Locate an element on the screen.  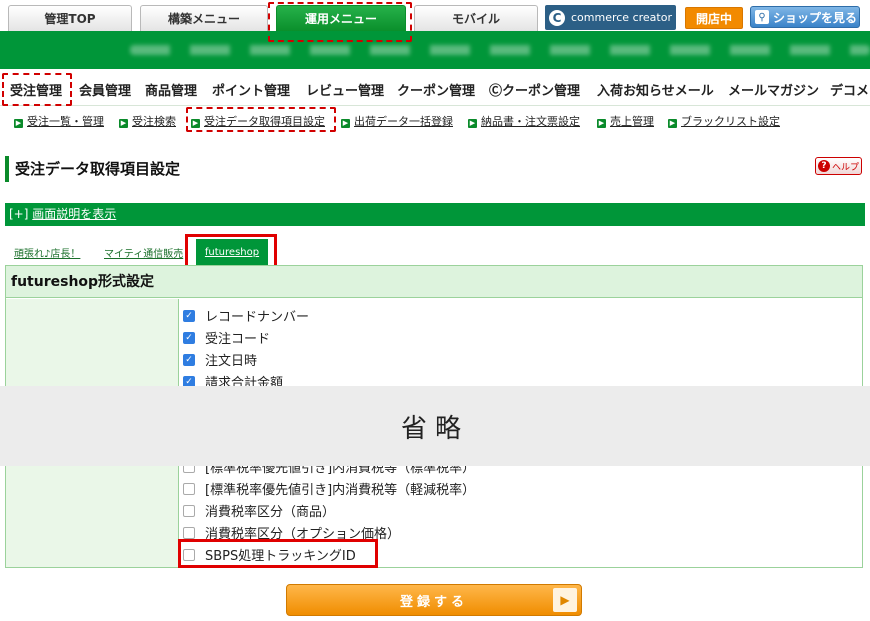
magnifier-icon: ⚲ is located at coordinates (762, 17).